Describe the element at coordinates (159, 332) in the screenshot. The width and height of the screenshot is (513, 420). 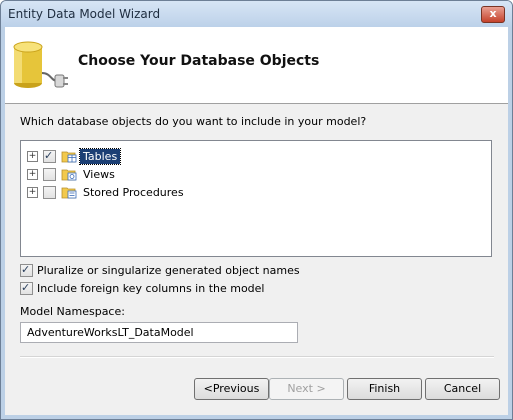
I see `namespace-input: AdventureWorksLT_DataModel` at that location.